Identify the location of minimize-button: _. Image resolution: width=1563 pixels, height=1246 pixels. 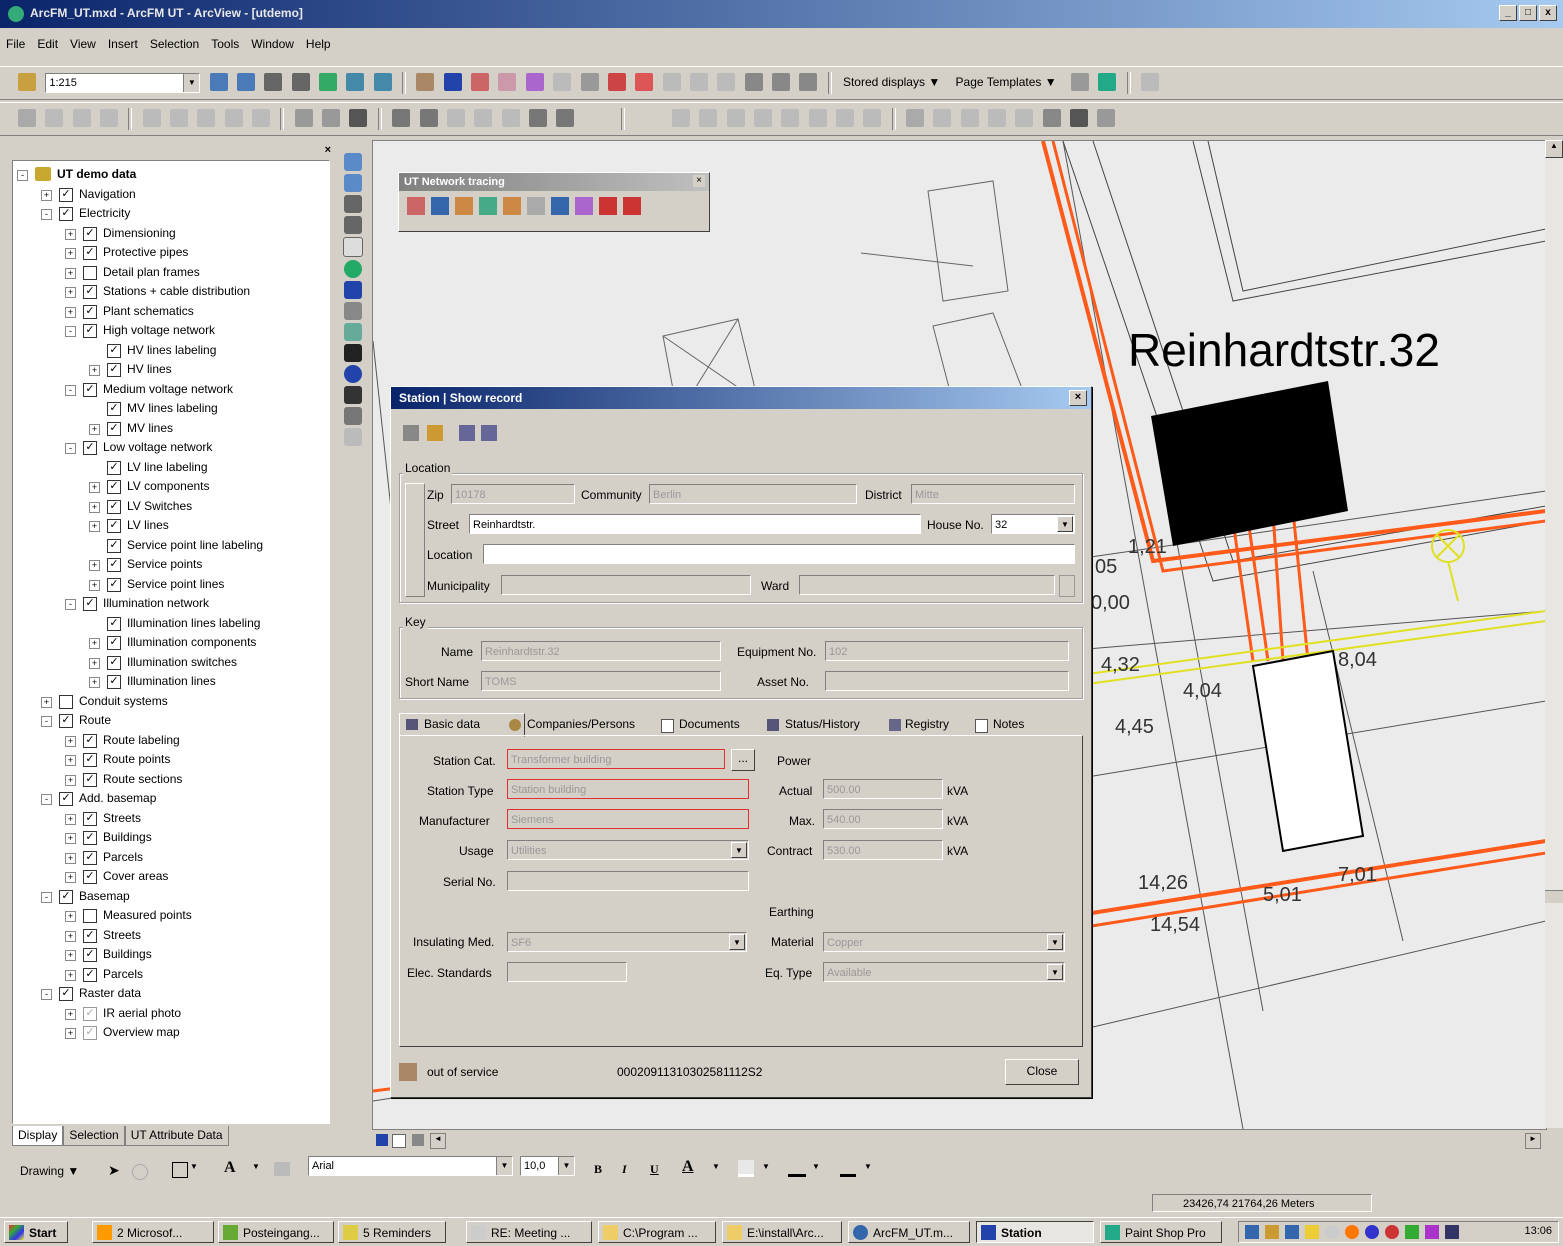
(1508, 13).